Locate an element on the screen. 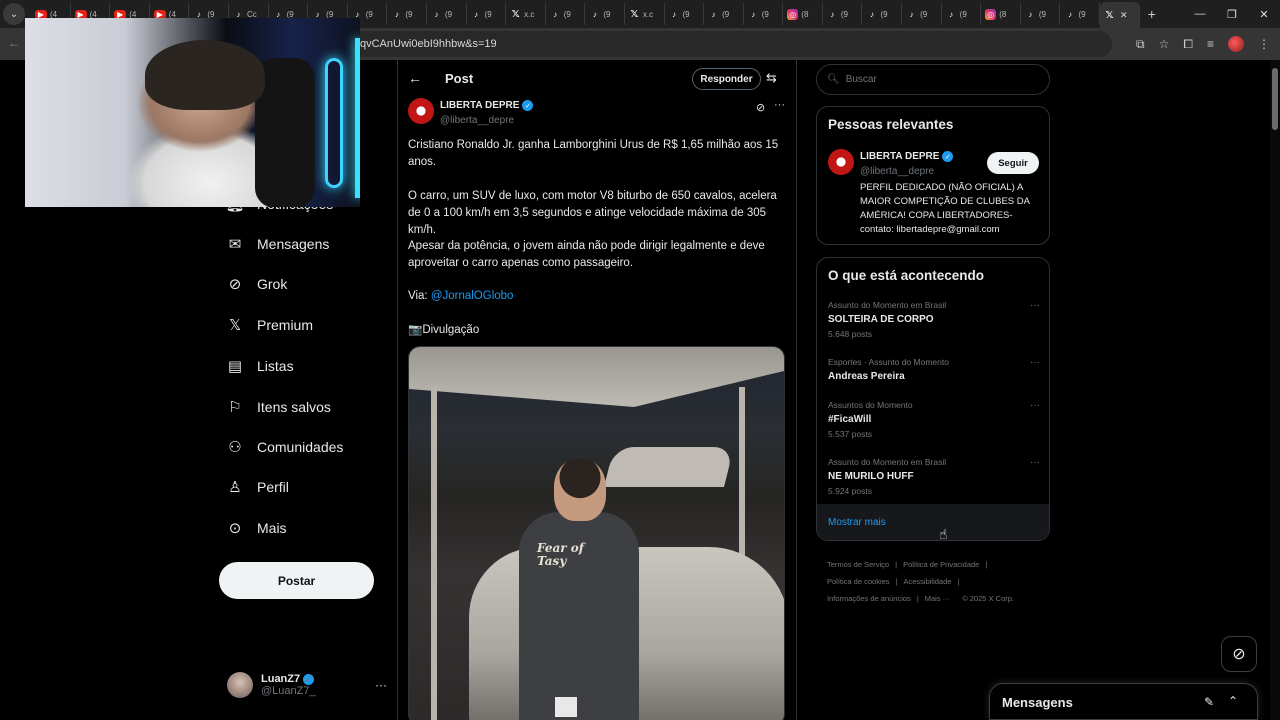 Image resolution: width=1280 pixels, height=720 pixels. browser-profile-avatar is located at coordinates (1236, 44).